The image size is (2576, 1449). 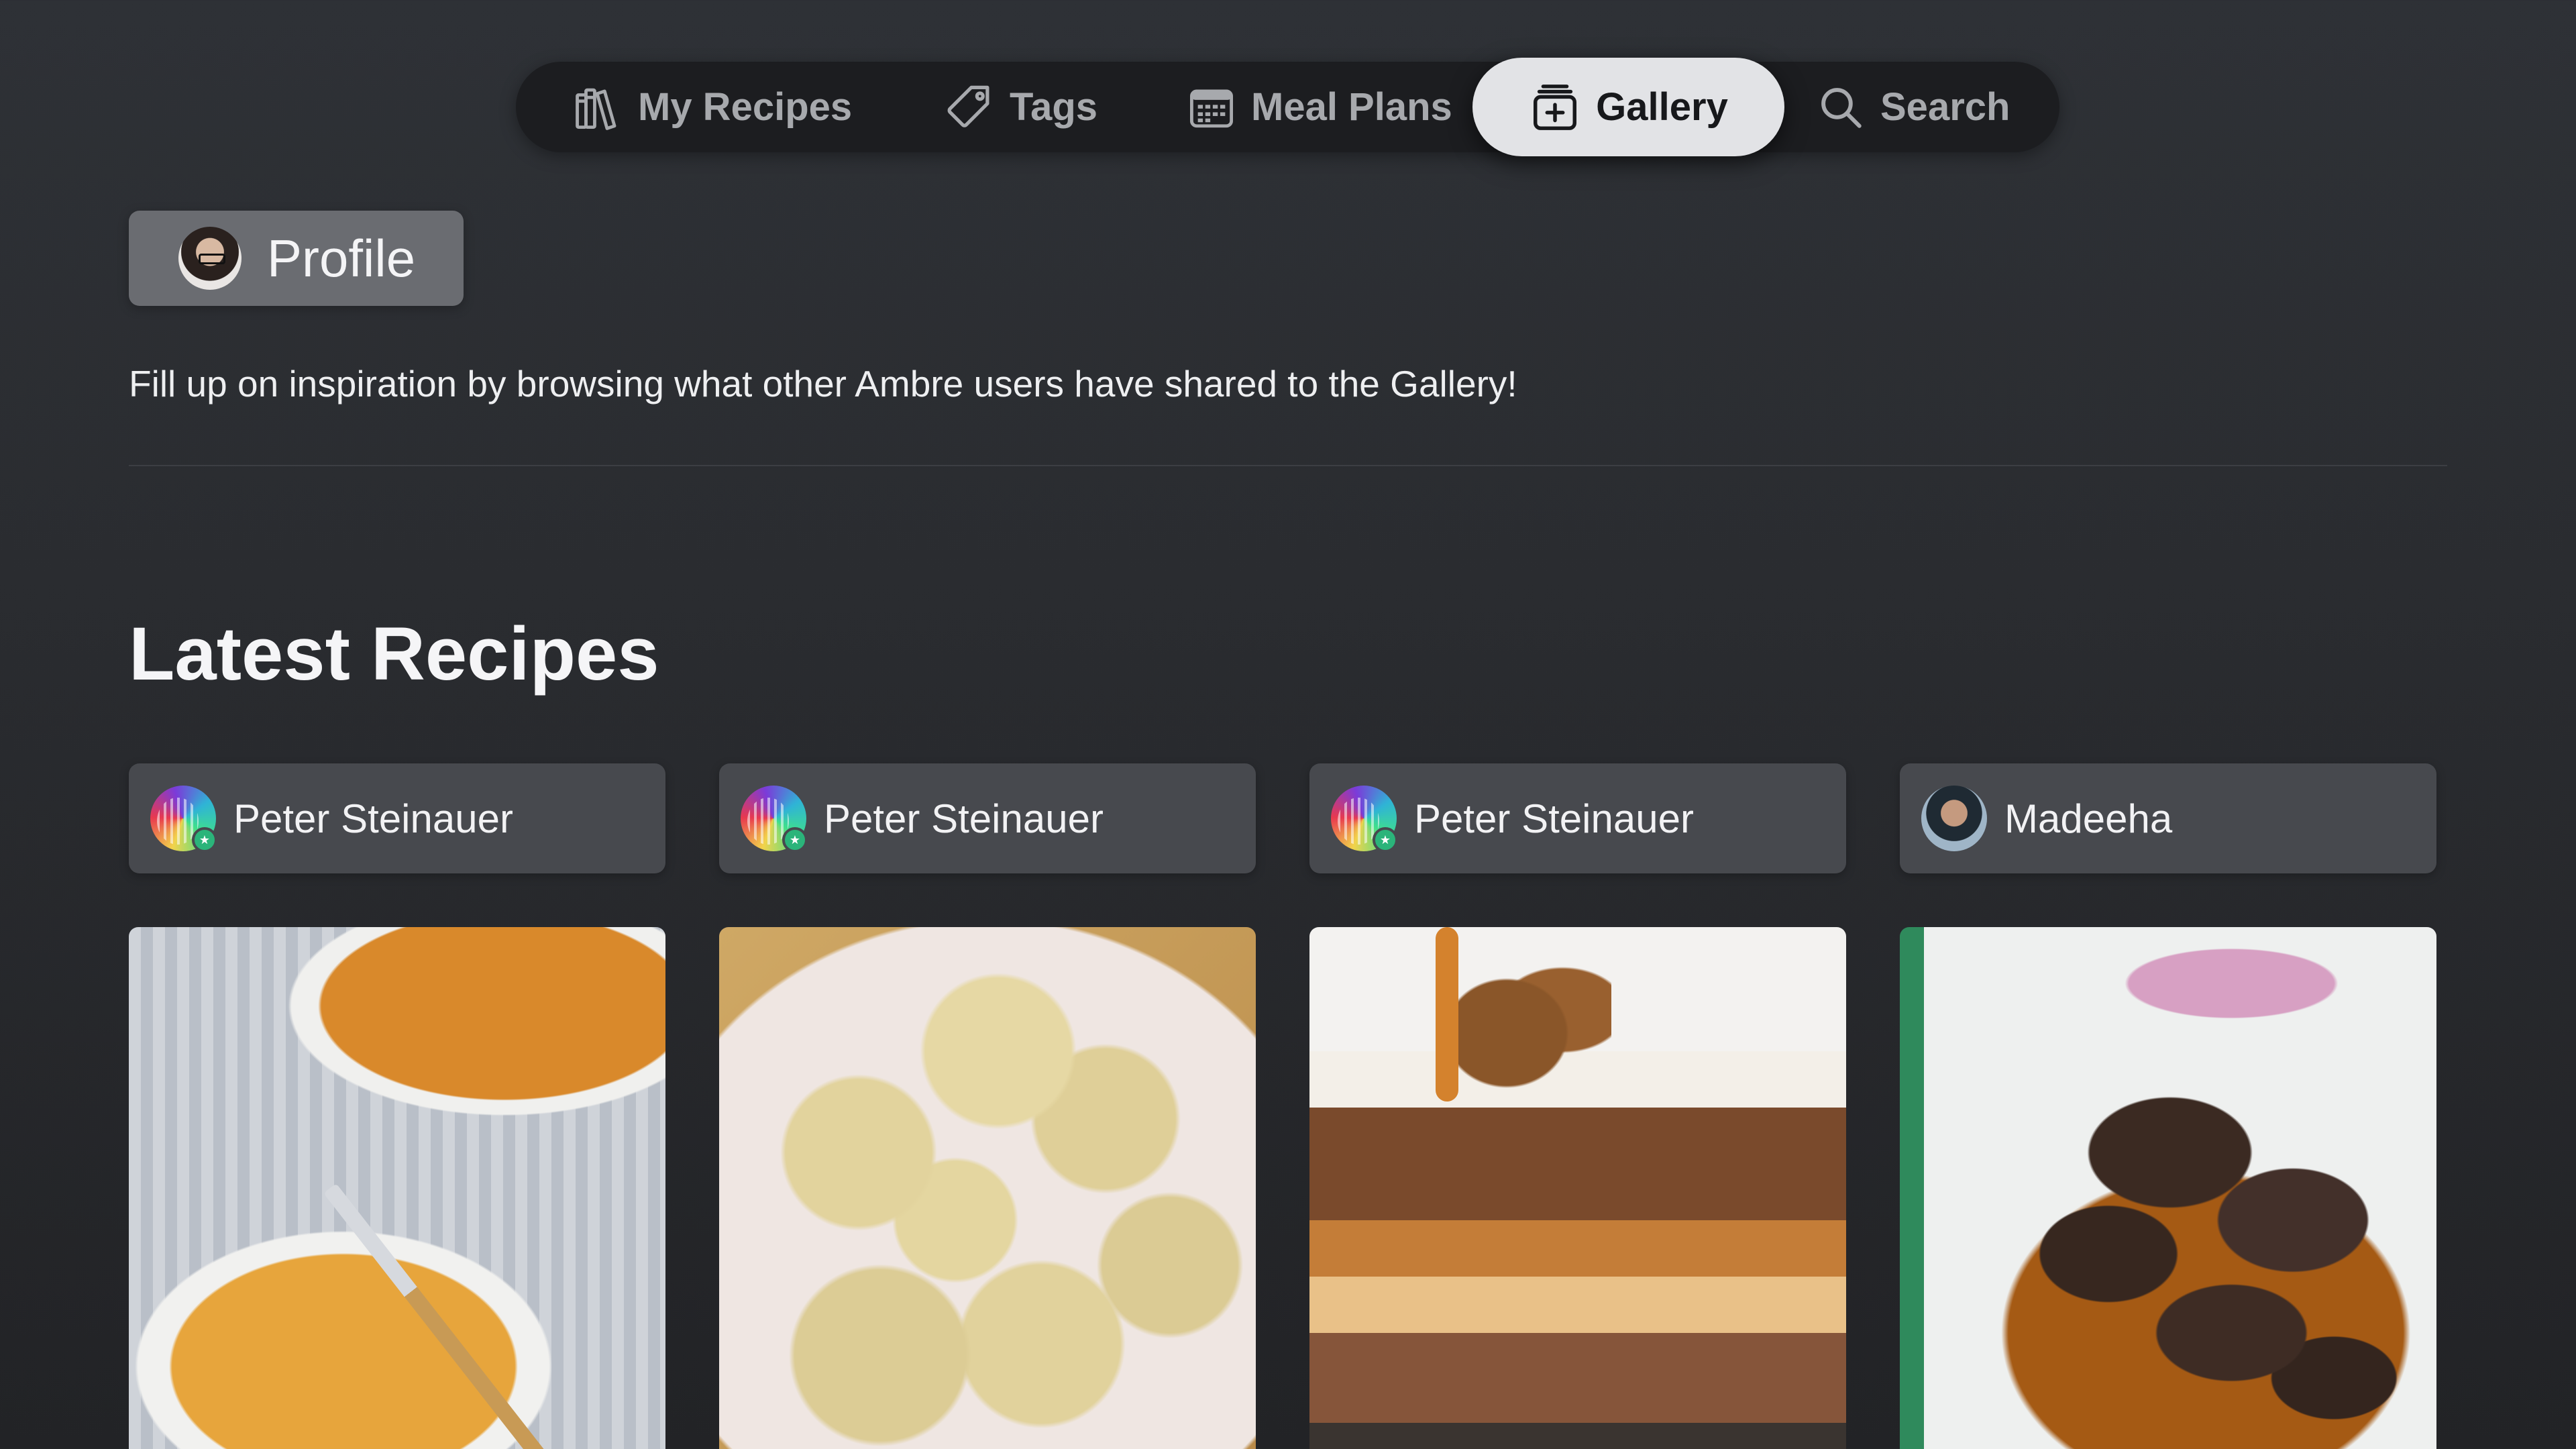 What do you see at coordinates (2088, 818) in the screenshot?
I see `author-name: Madeeha` at bounding box center [2088, 818].